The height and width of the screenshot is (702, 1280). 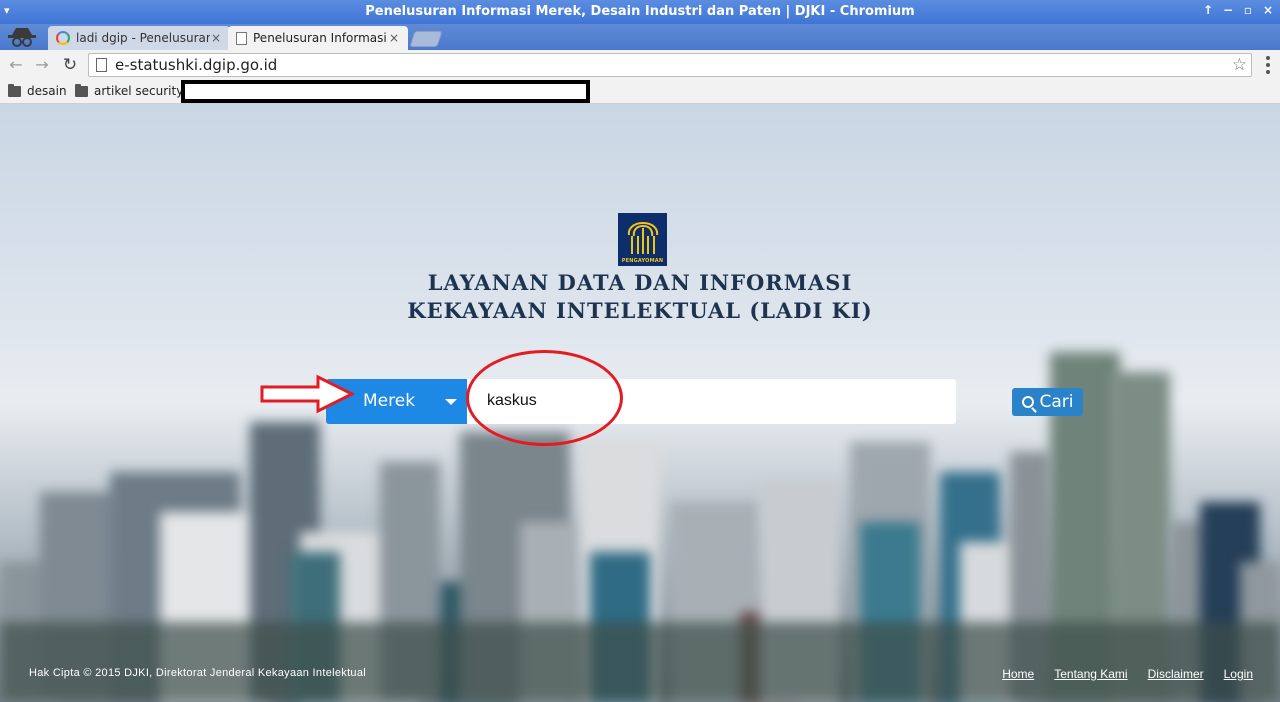 I want to click on bookmark-artikel-security: artikel security, so click(x=129, y=90).